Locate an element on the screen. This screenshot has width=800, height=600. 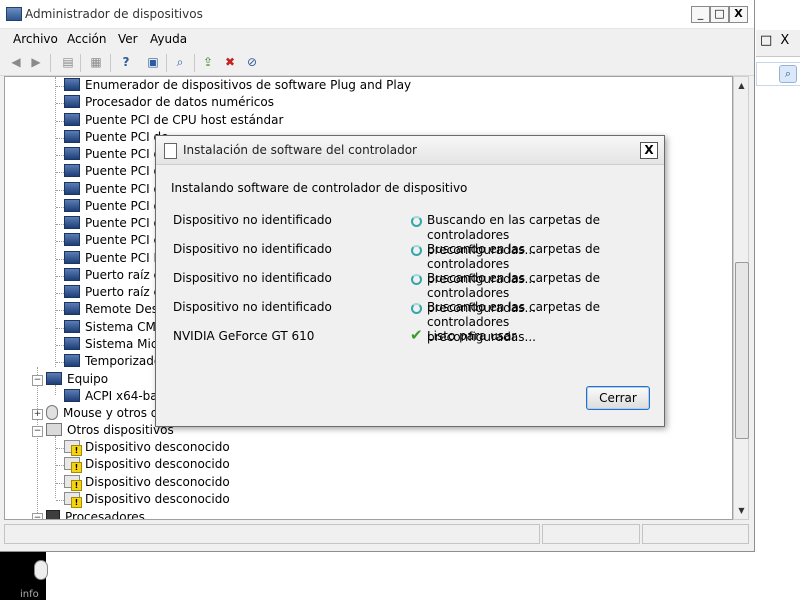
scroll-down-arrow-icon: ▼ is located at coordinates (741, 510).